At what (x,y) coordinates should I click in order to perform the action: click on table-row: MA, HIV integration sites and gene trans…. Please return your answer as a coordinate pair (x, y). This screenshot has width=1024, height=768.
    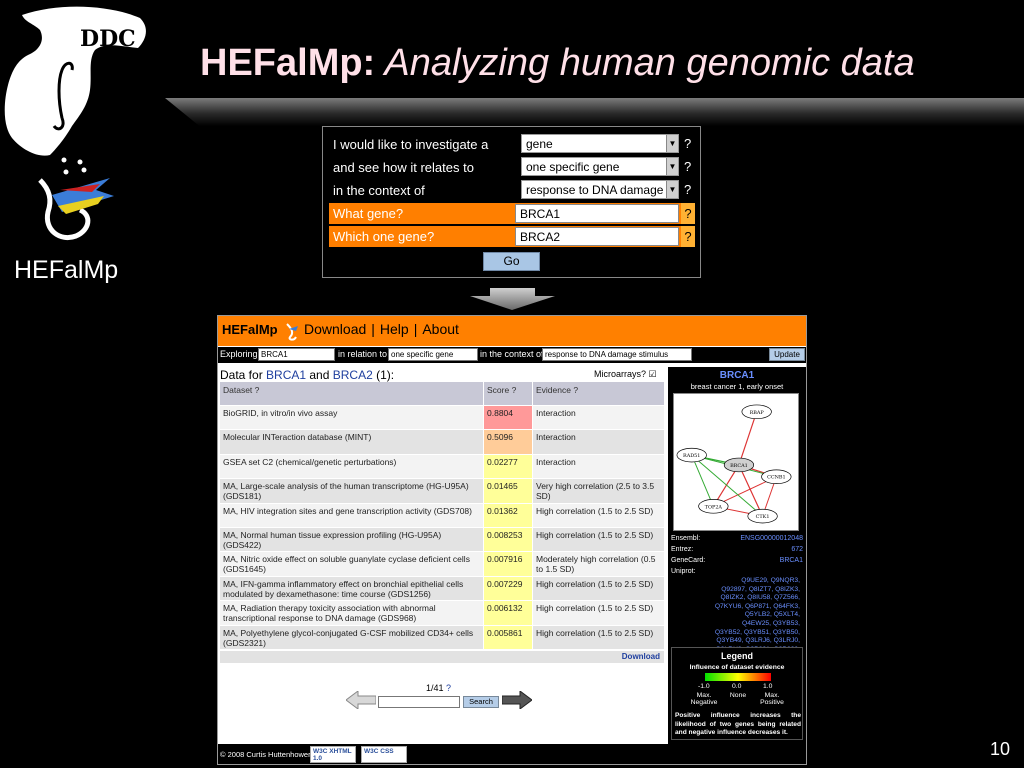
    Looking at the image, I should click on (442, 515).